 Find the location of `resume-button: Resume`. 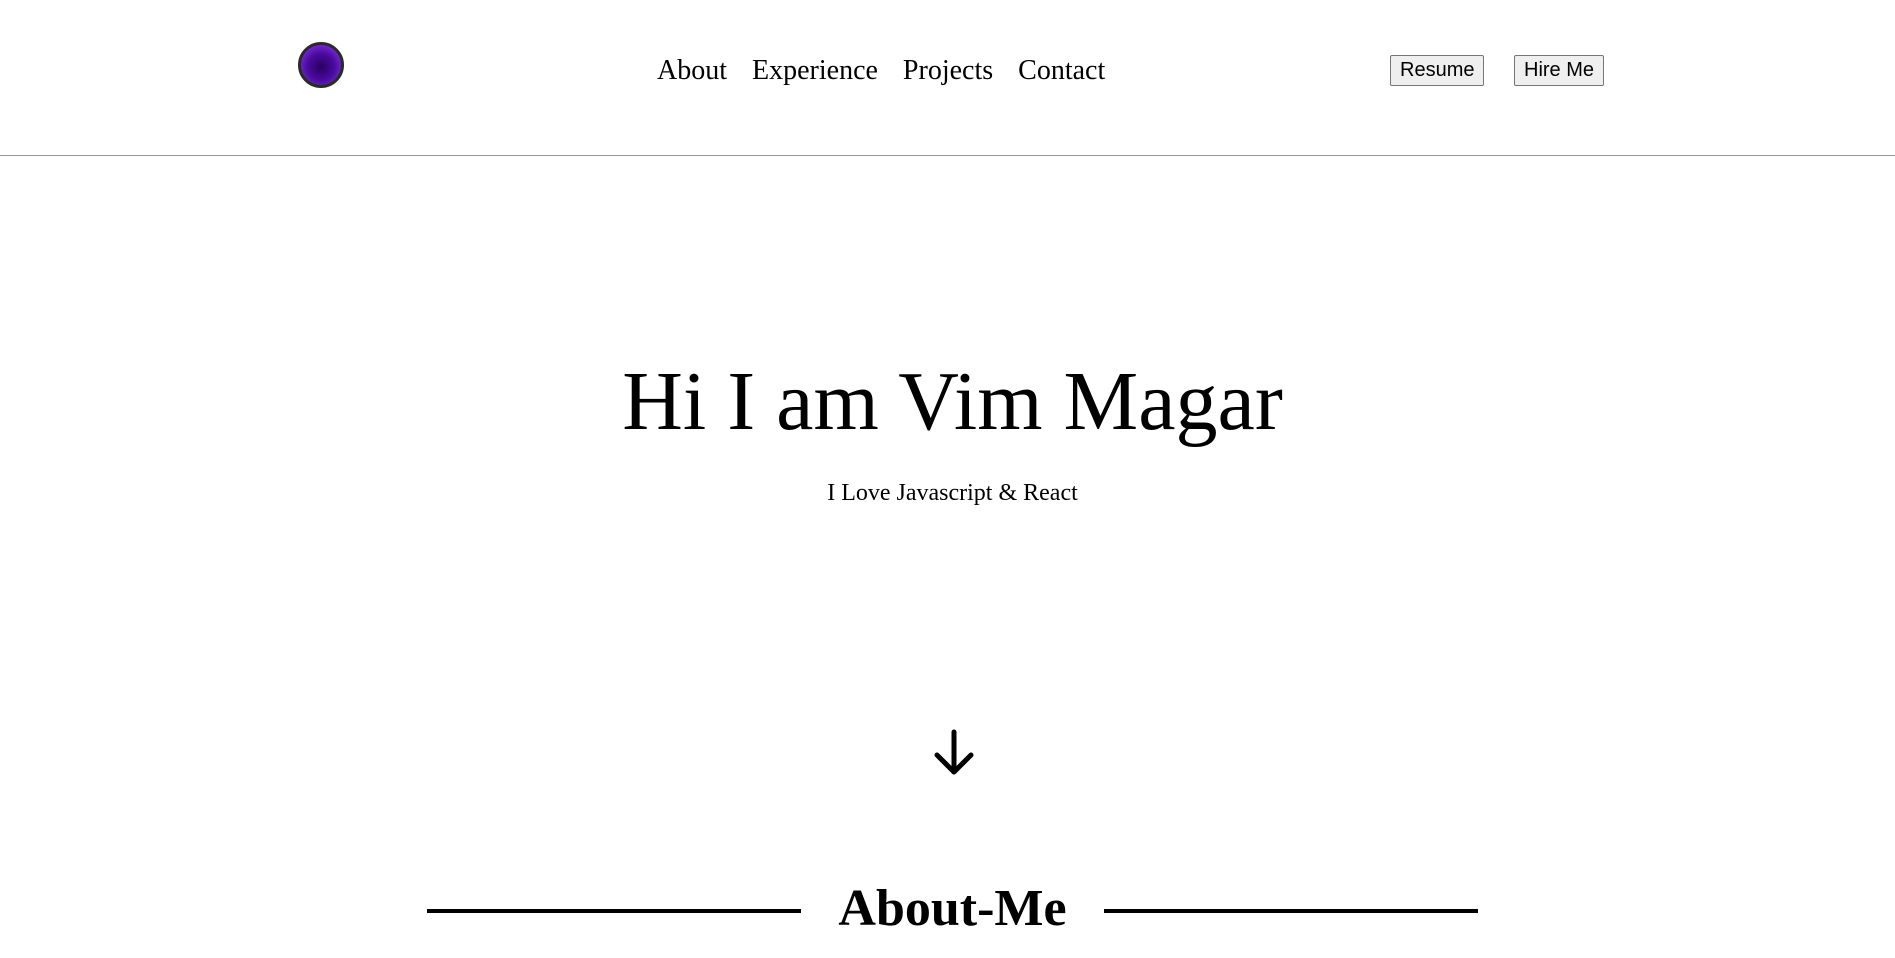

resume-button: Resume is located at coordinates (1437, 70).